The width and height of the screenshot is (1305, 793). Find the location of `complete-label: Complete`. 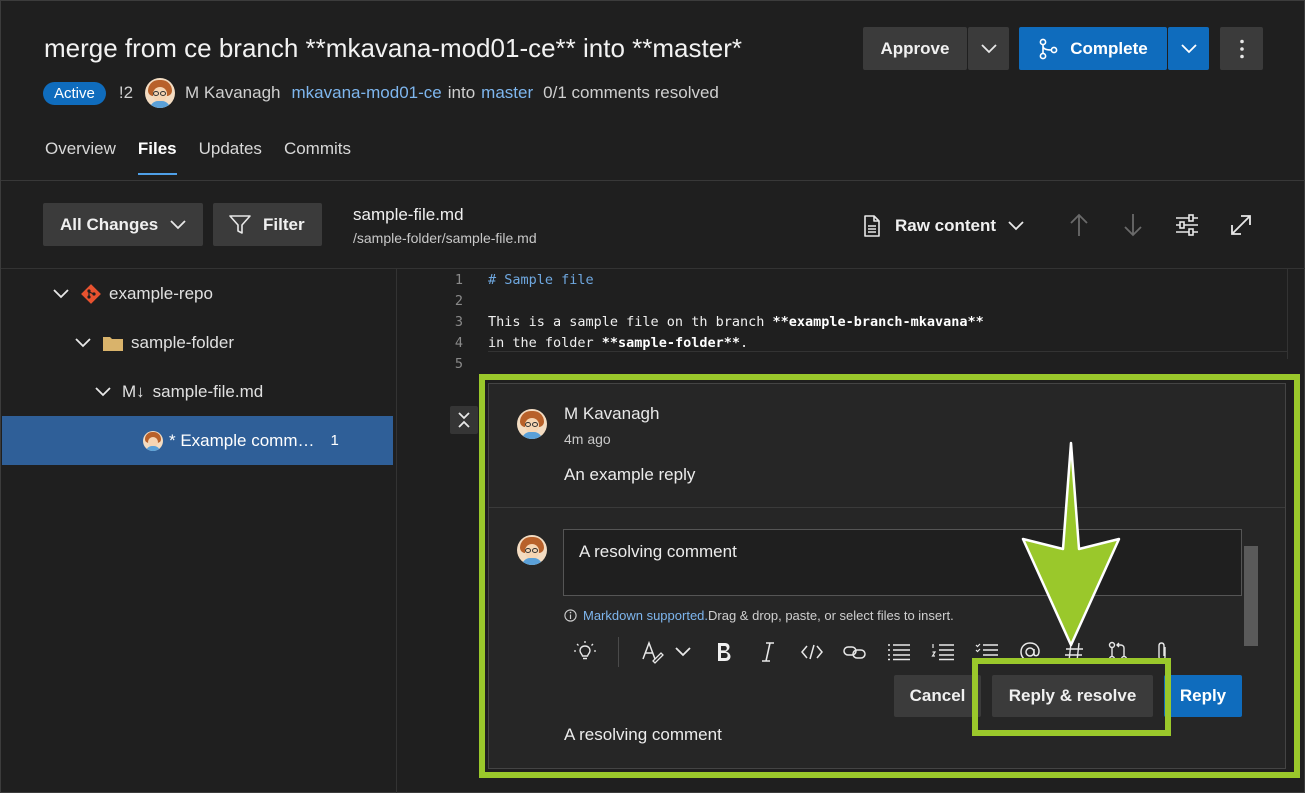

complete-label: Complete is located at coordinates (1109, 48).